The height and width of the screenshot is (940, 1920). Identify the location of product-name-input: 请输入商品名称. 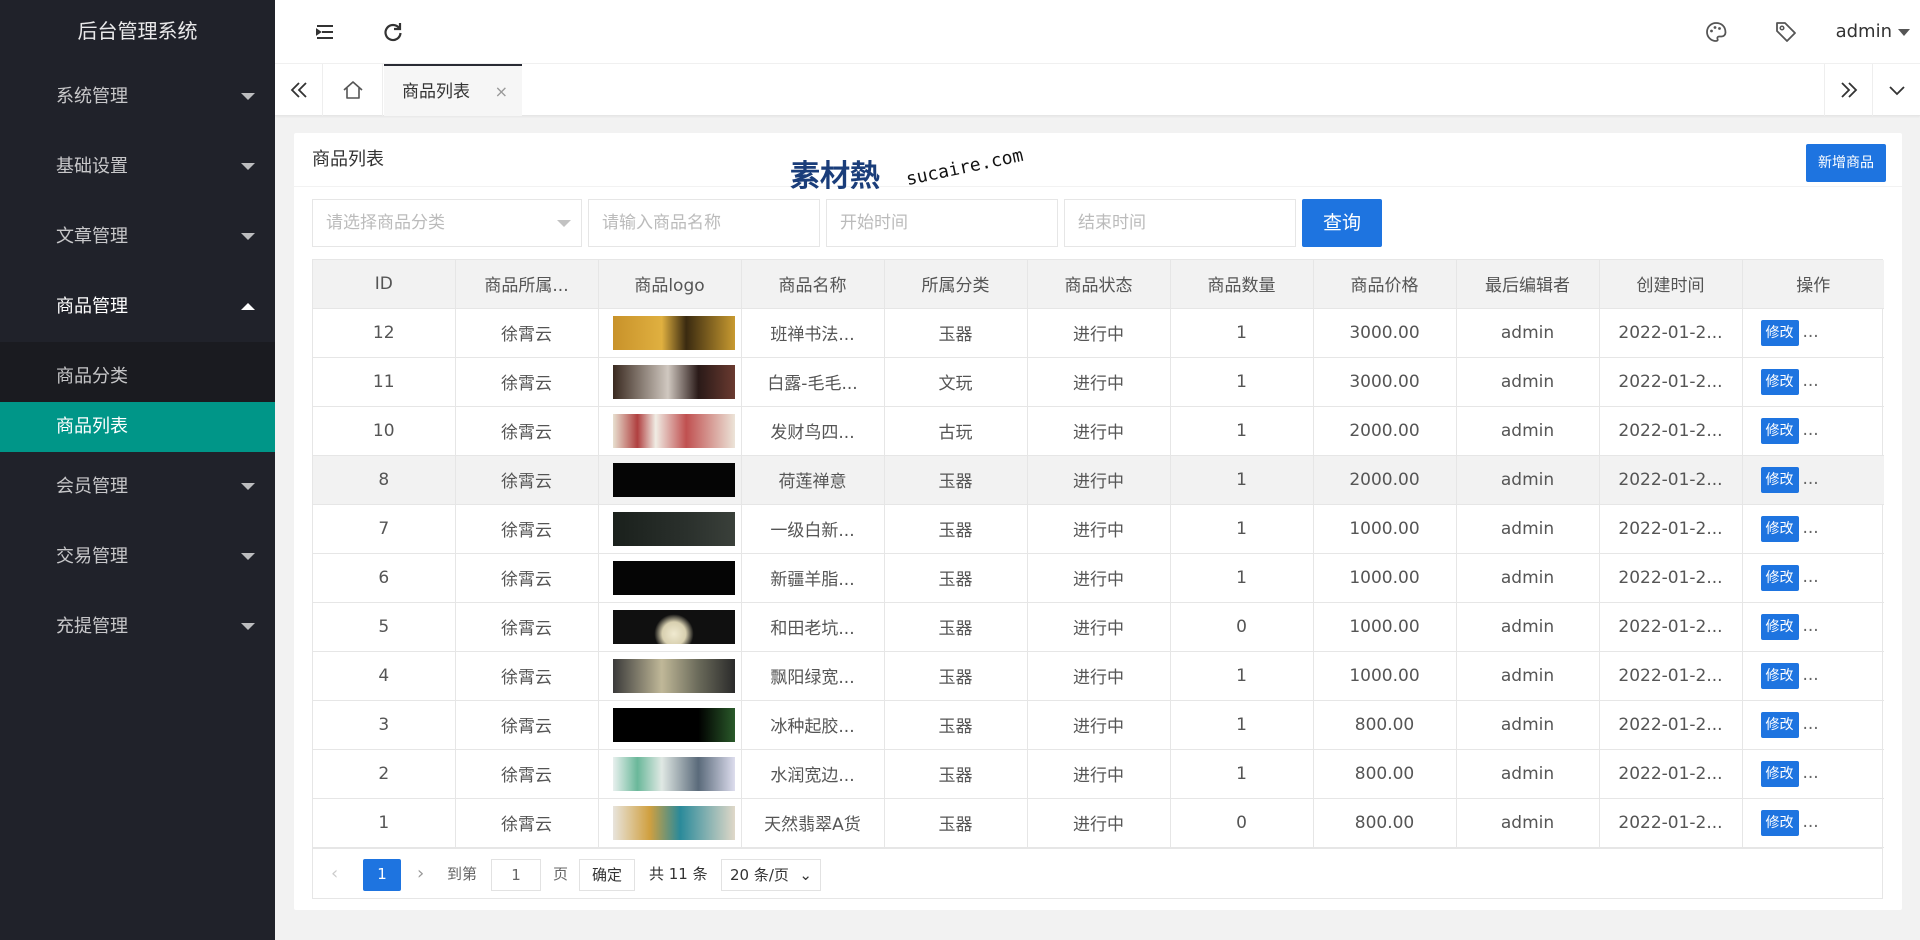
(704, 223).